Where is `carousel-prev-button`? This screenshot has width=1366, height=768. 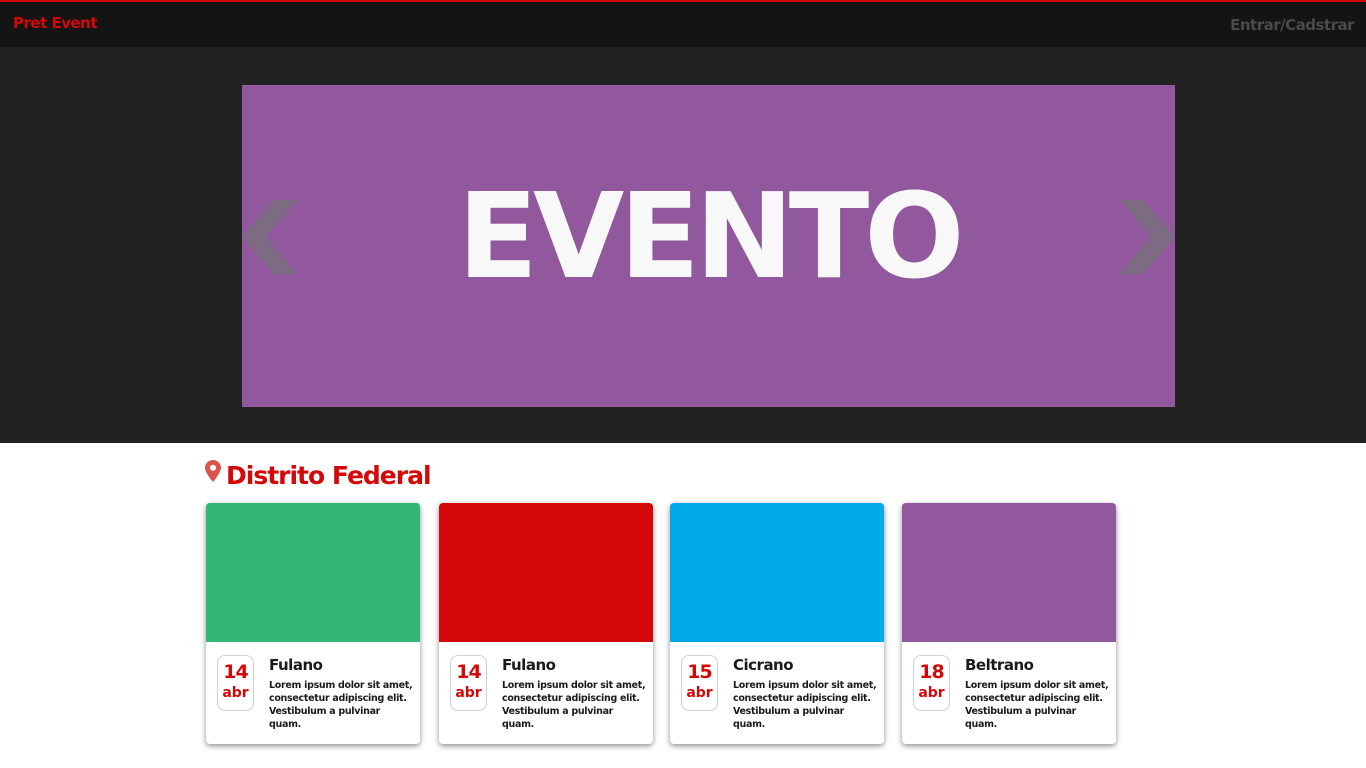 carousel-prev-button is located at coordinates (271, 237).